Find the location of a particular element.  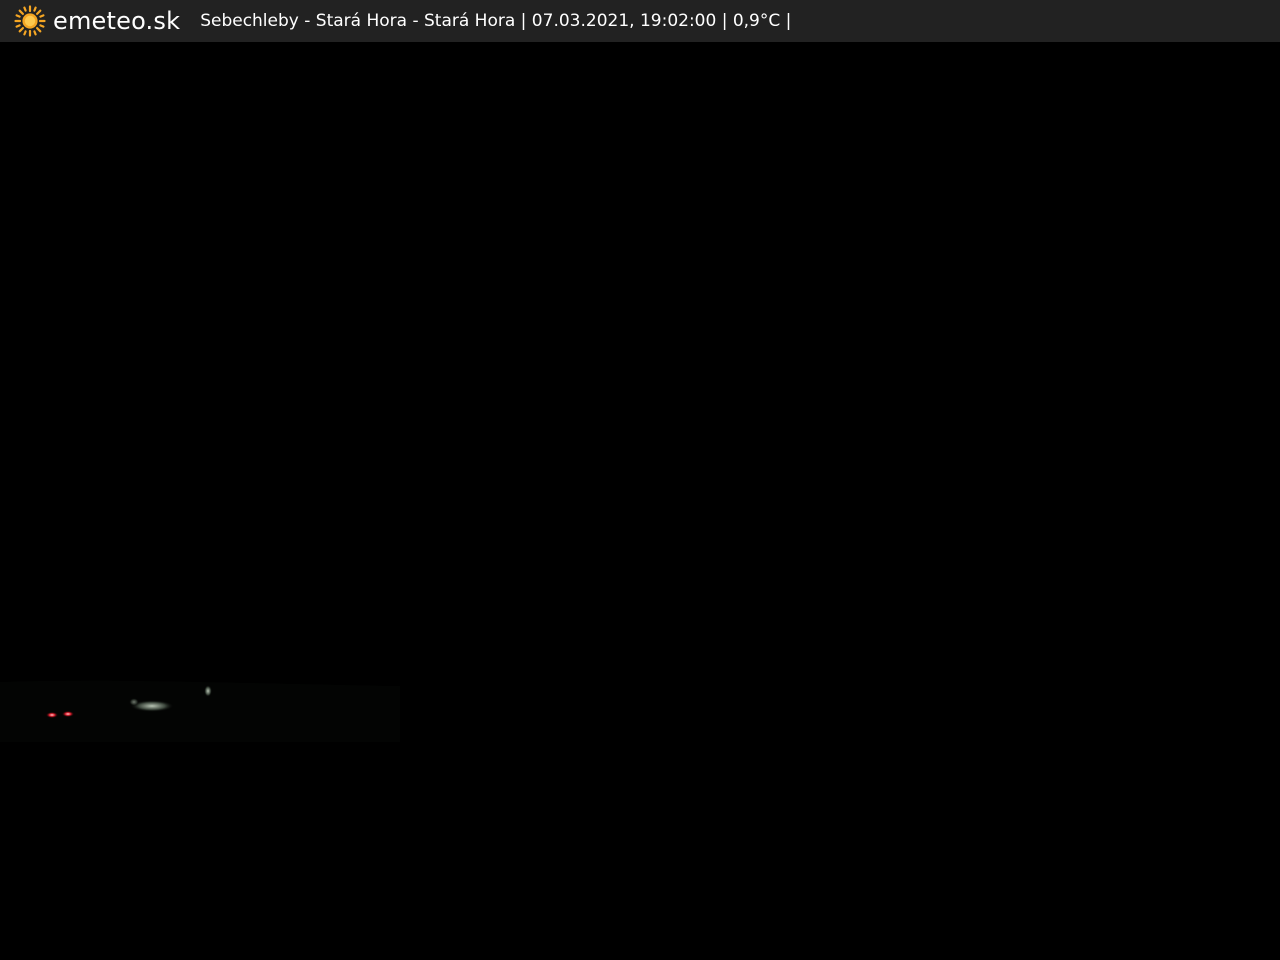

sun-icon is located at coordinates (30, 21).